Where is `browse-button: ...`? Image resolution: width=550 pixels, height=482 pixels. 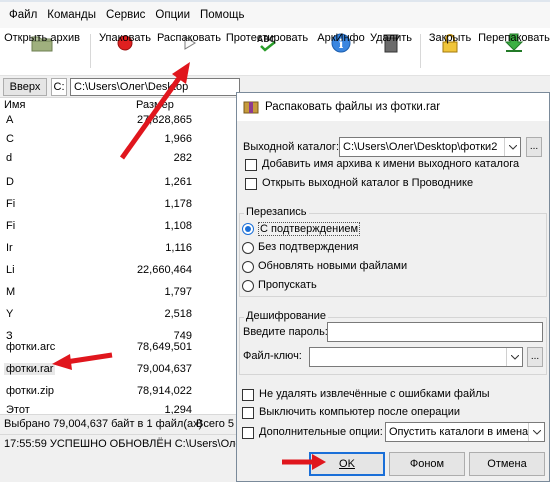
browse-button: ... is located at coordinates (534, 147).